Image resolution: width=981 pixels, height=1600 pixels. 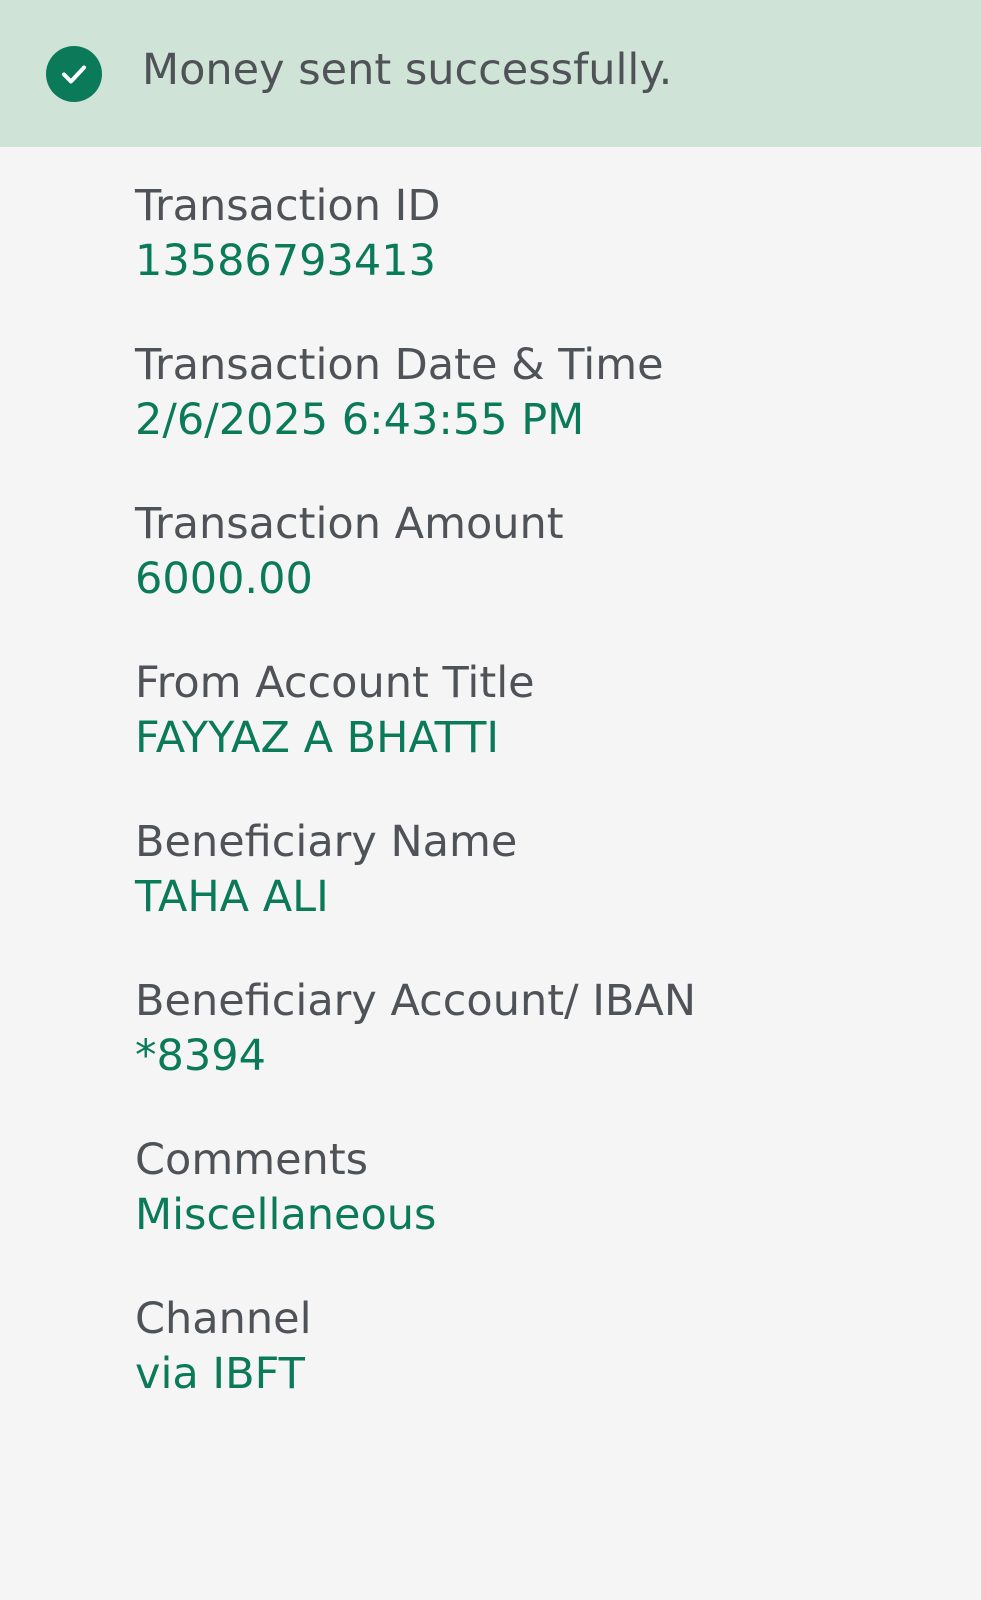 What do you see at coordinates (200, 1056) in the screenshot?
I see `detail-value: *8394` at bounding box center [200, 1056].